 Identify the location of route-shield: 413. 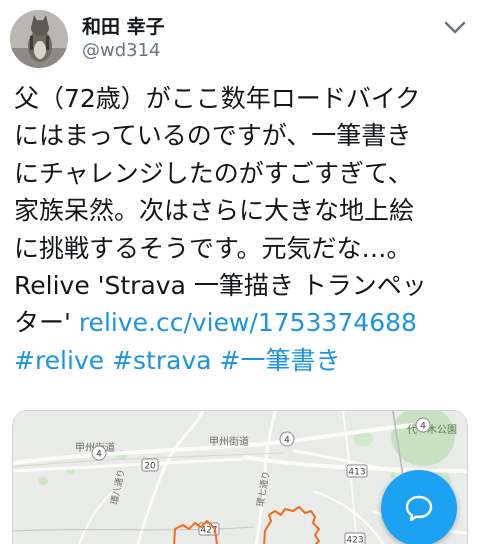
(357, 471).